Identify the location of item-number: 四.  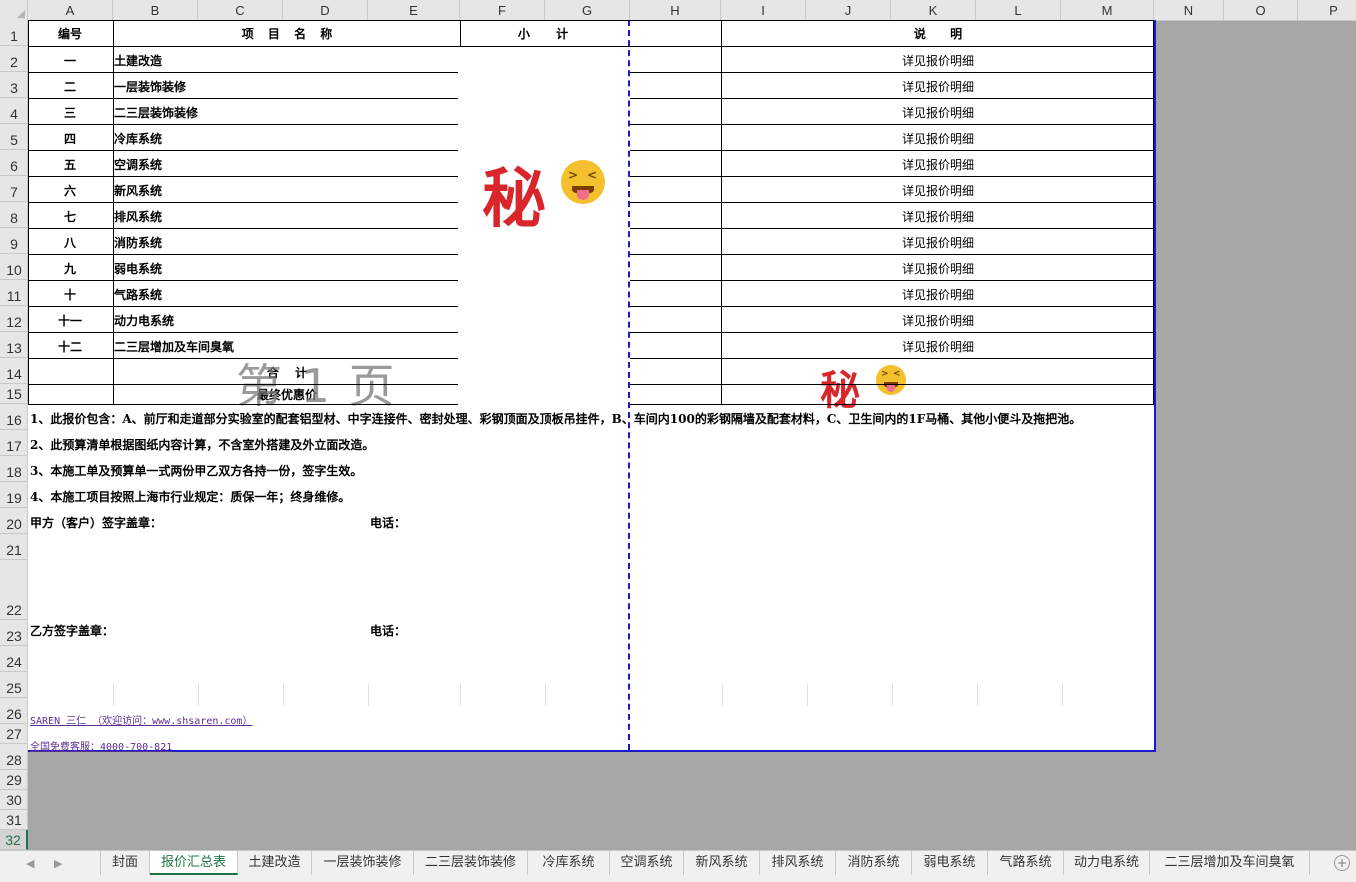
(70, 138).